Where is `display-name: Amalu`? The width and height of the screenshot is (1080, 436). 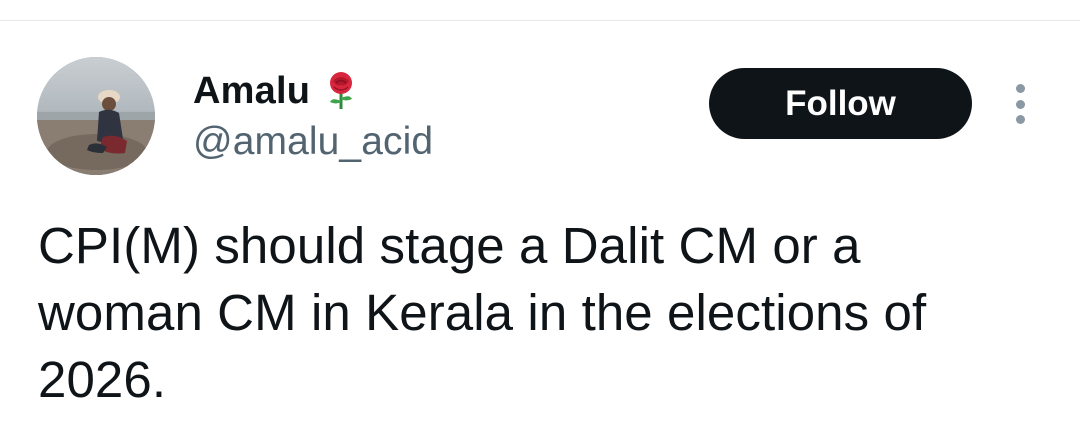 display-name: Amalu is located at coordinates (251, 91).